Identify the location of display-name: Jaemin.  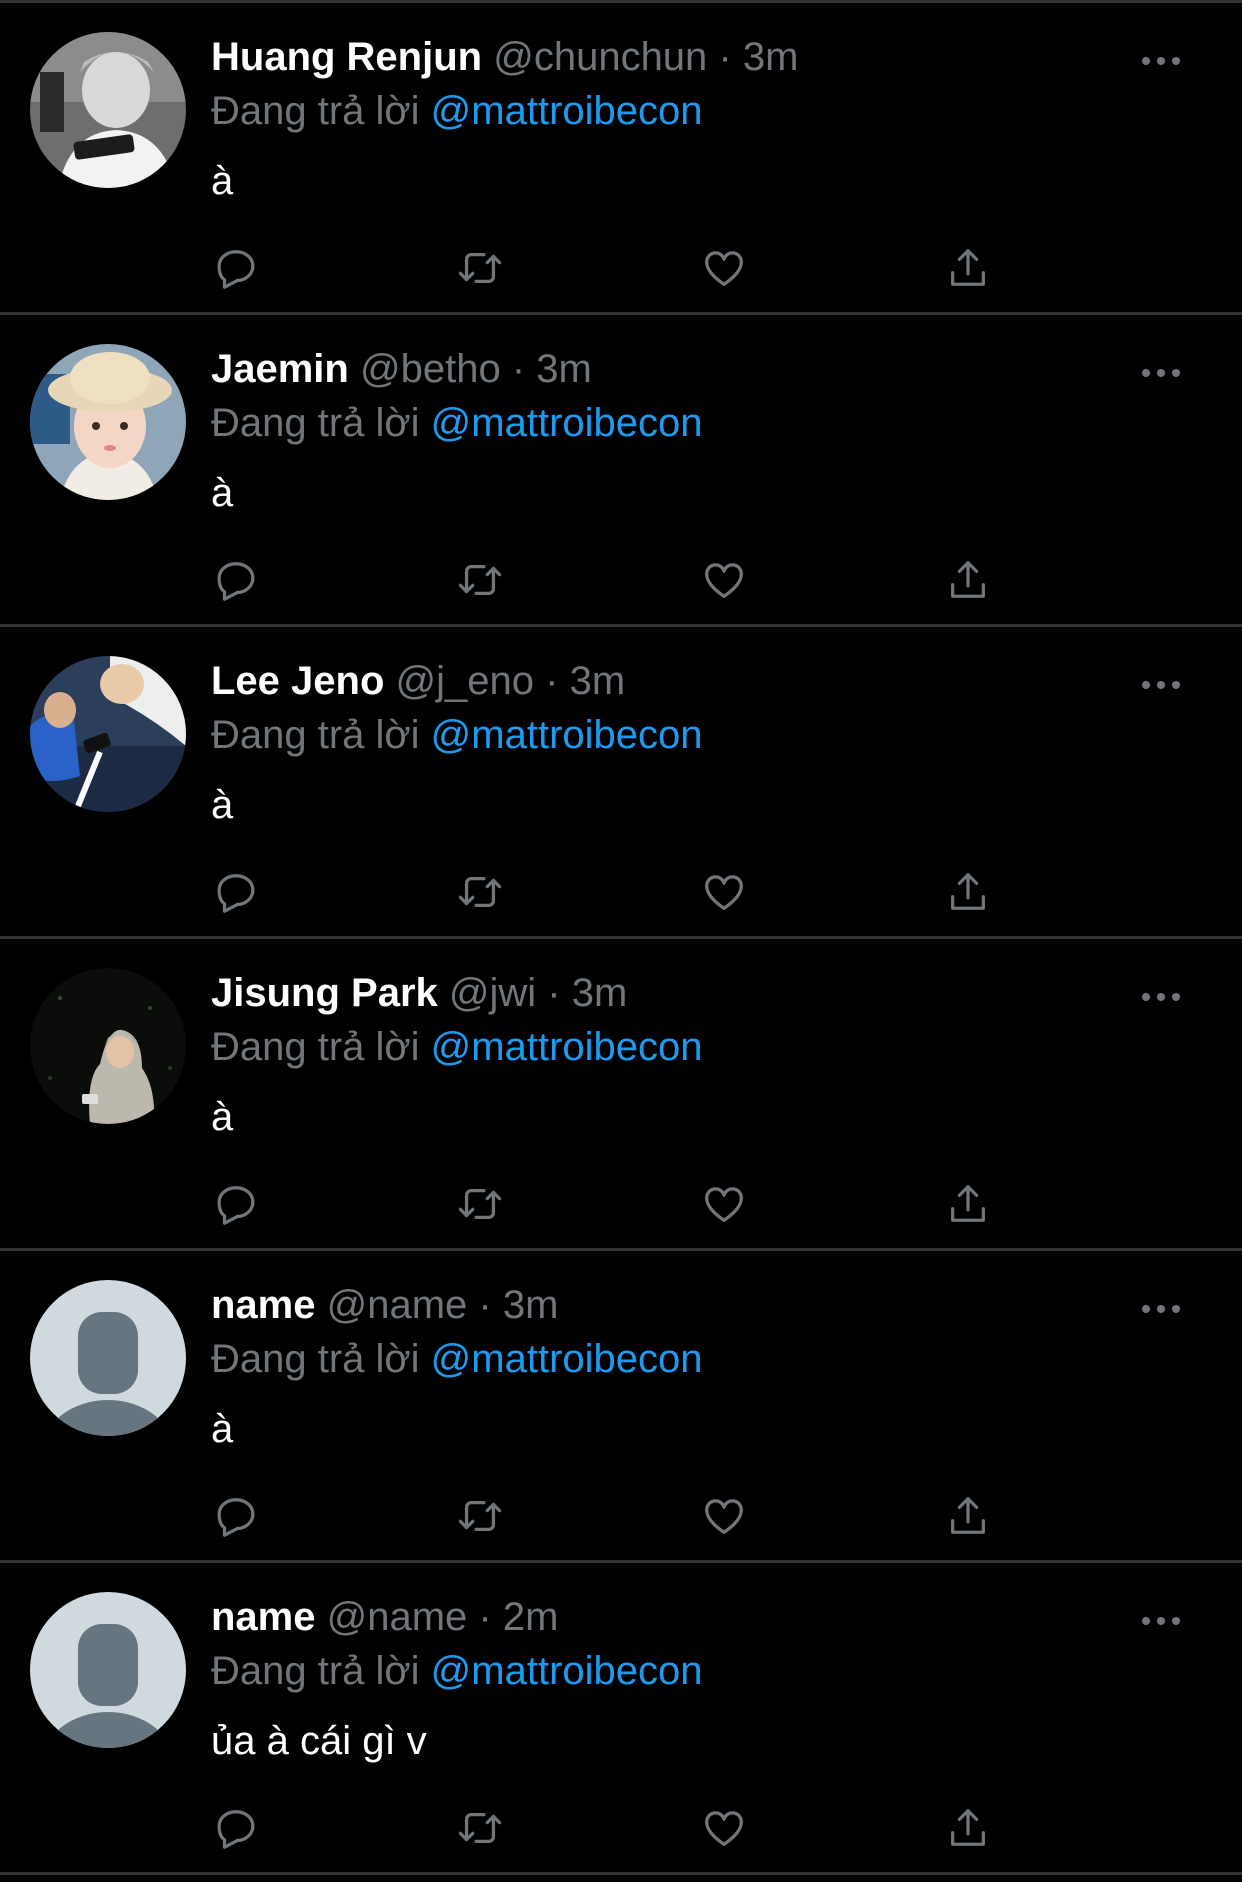
(280, 369).